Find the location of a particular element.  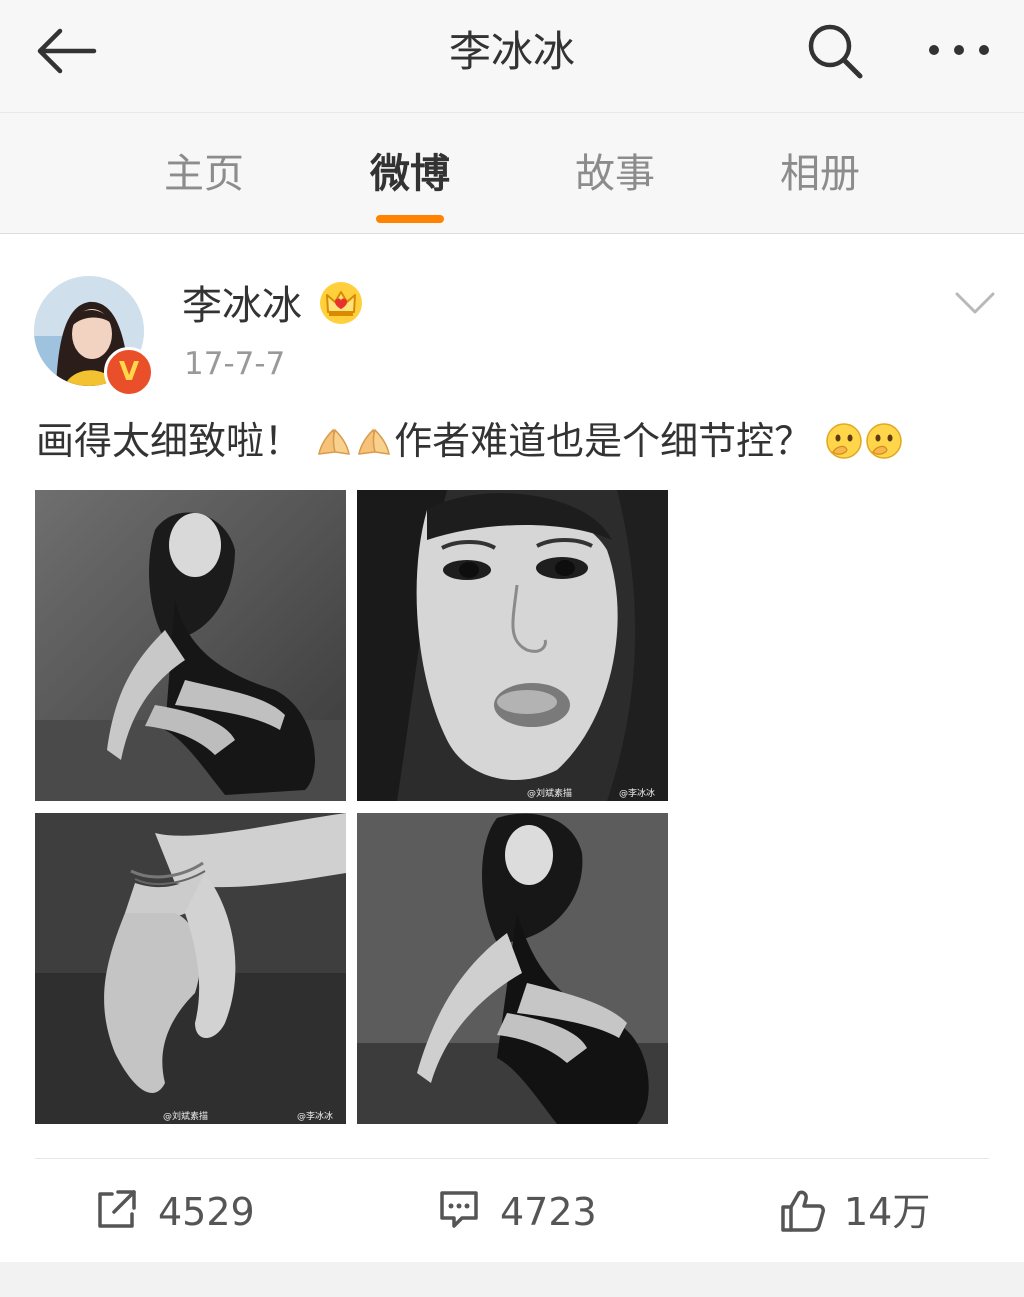

hands-closeup-photo: @刘斌素描 @李冰冰 is located at coordinates (190, 968).